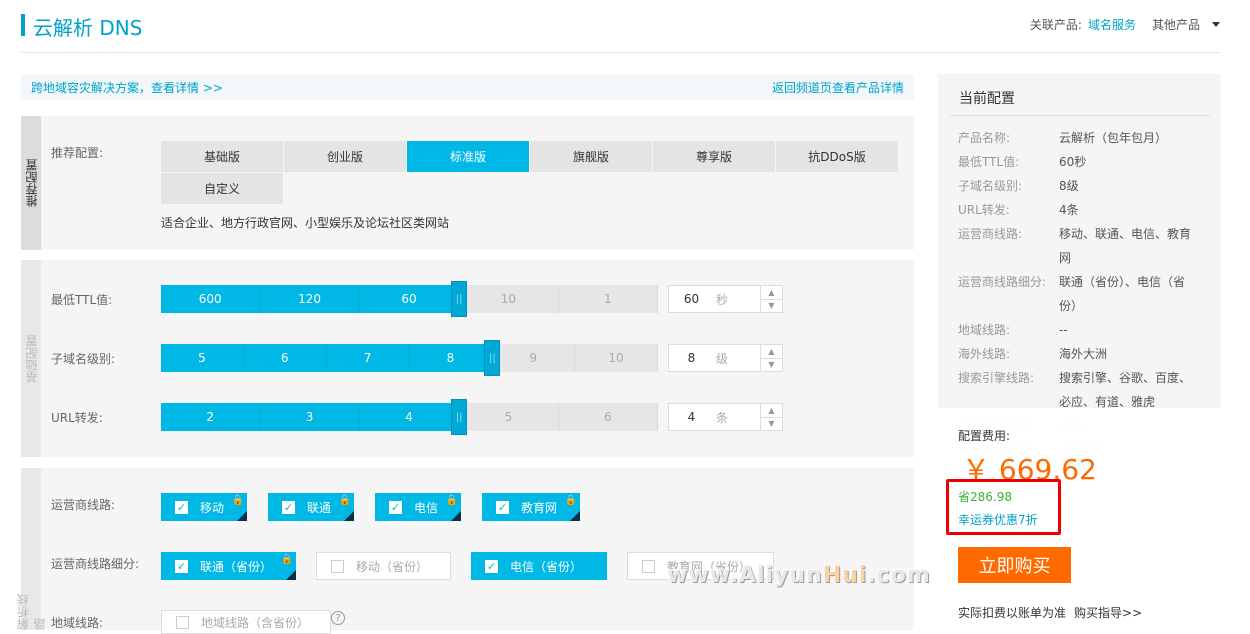 Image resolution: width=1250 pixels, height=634 pixels. I want to click on ttl-unit: 秒, so click(722, 299).